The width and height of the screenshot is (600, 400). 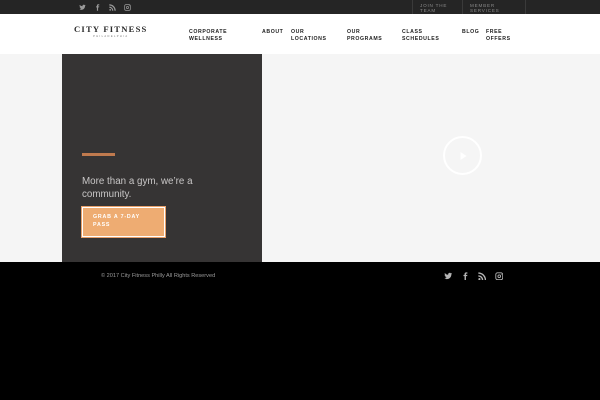 I want to click on nav-corporate-wellness: CORPORATE WELLNESS, so click(x=208, y=36).